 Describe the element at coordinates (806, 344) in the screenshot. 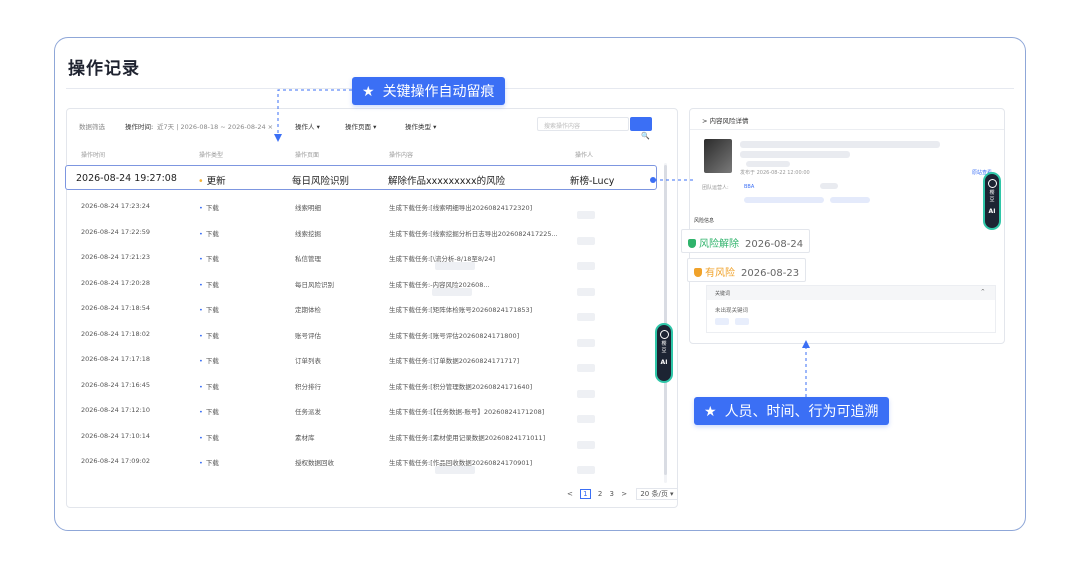

I see `arrow-head-up` at that location.